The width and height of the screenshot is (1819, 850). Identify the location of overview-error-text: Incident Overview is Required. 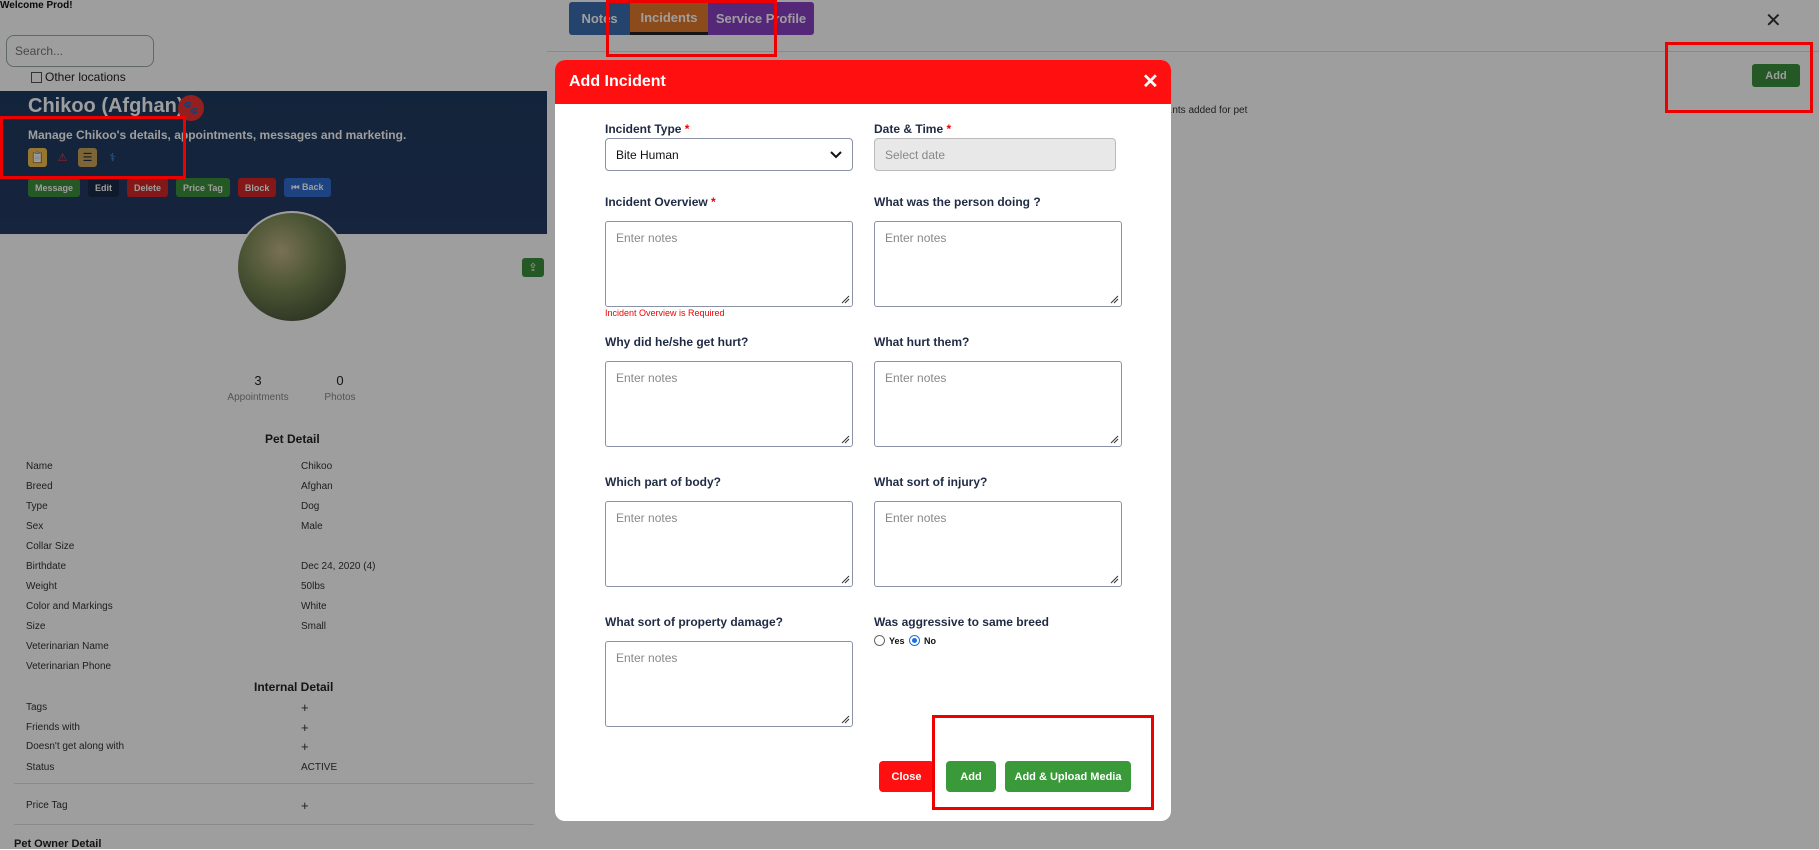
(665, 313).